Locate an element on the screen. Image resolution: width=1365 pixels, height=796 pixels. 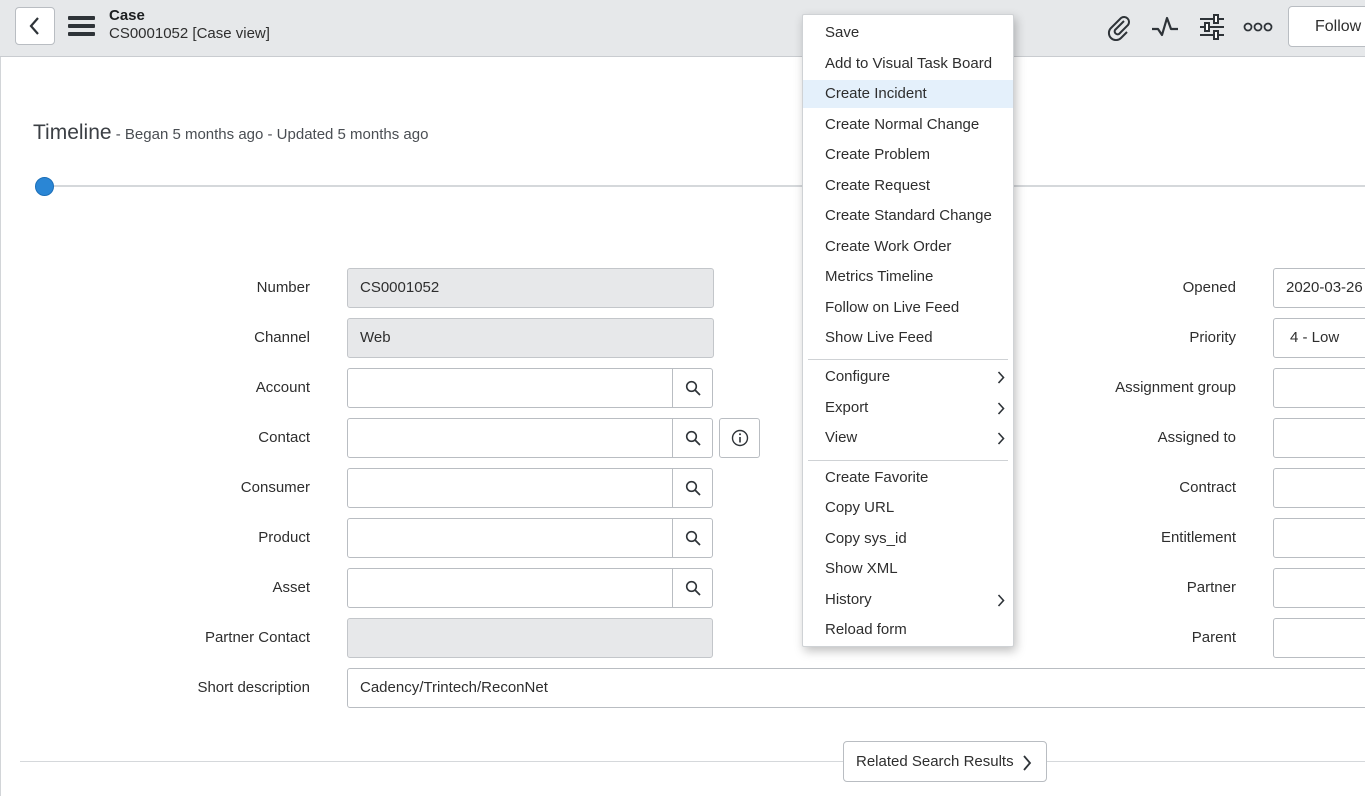
account-lookup-button is located at coordinates (692, 388).